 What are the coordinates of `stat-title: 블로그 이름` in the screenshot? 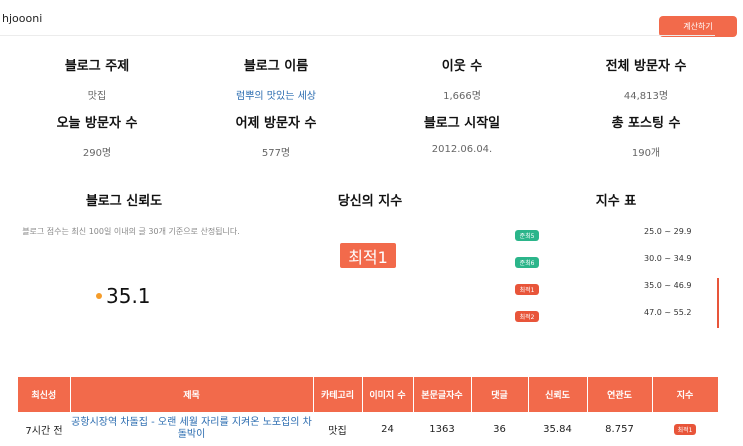 It's located at (276, 66).